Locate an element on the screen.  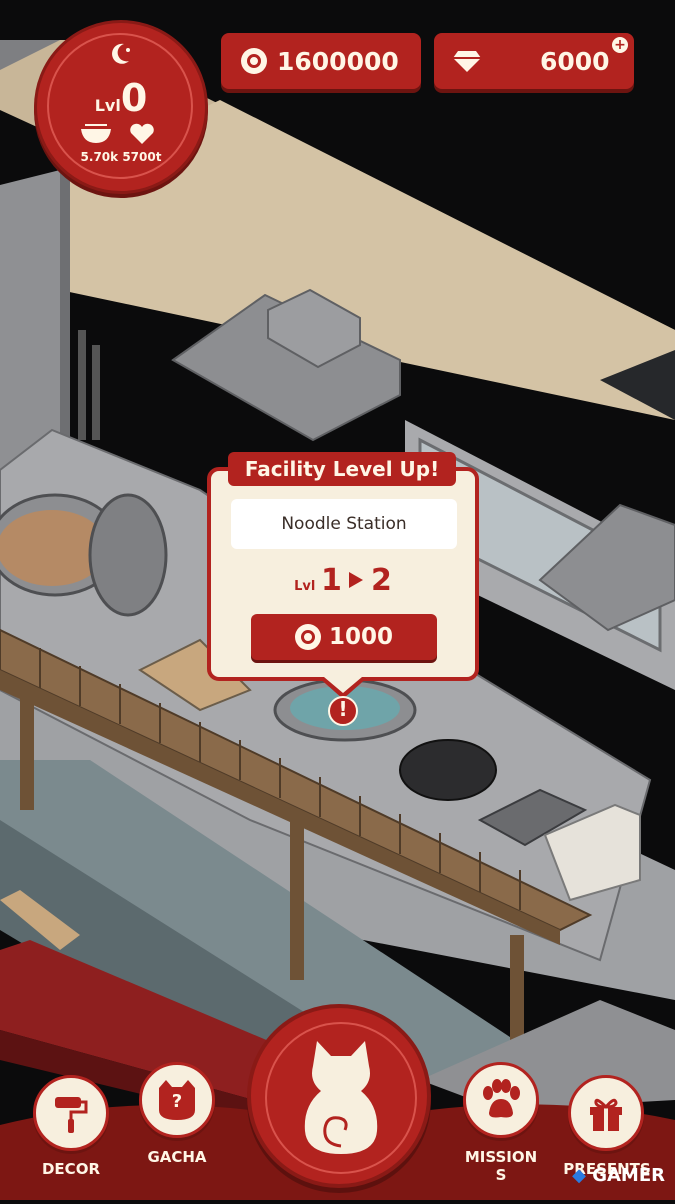
player-level-value: 0 is located at coordinates (134, 98).